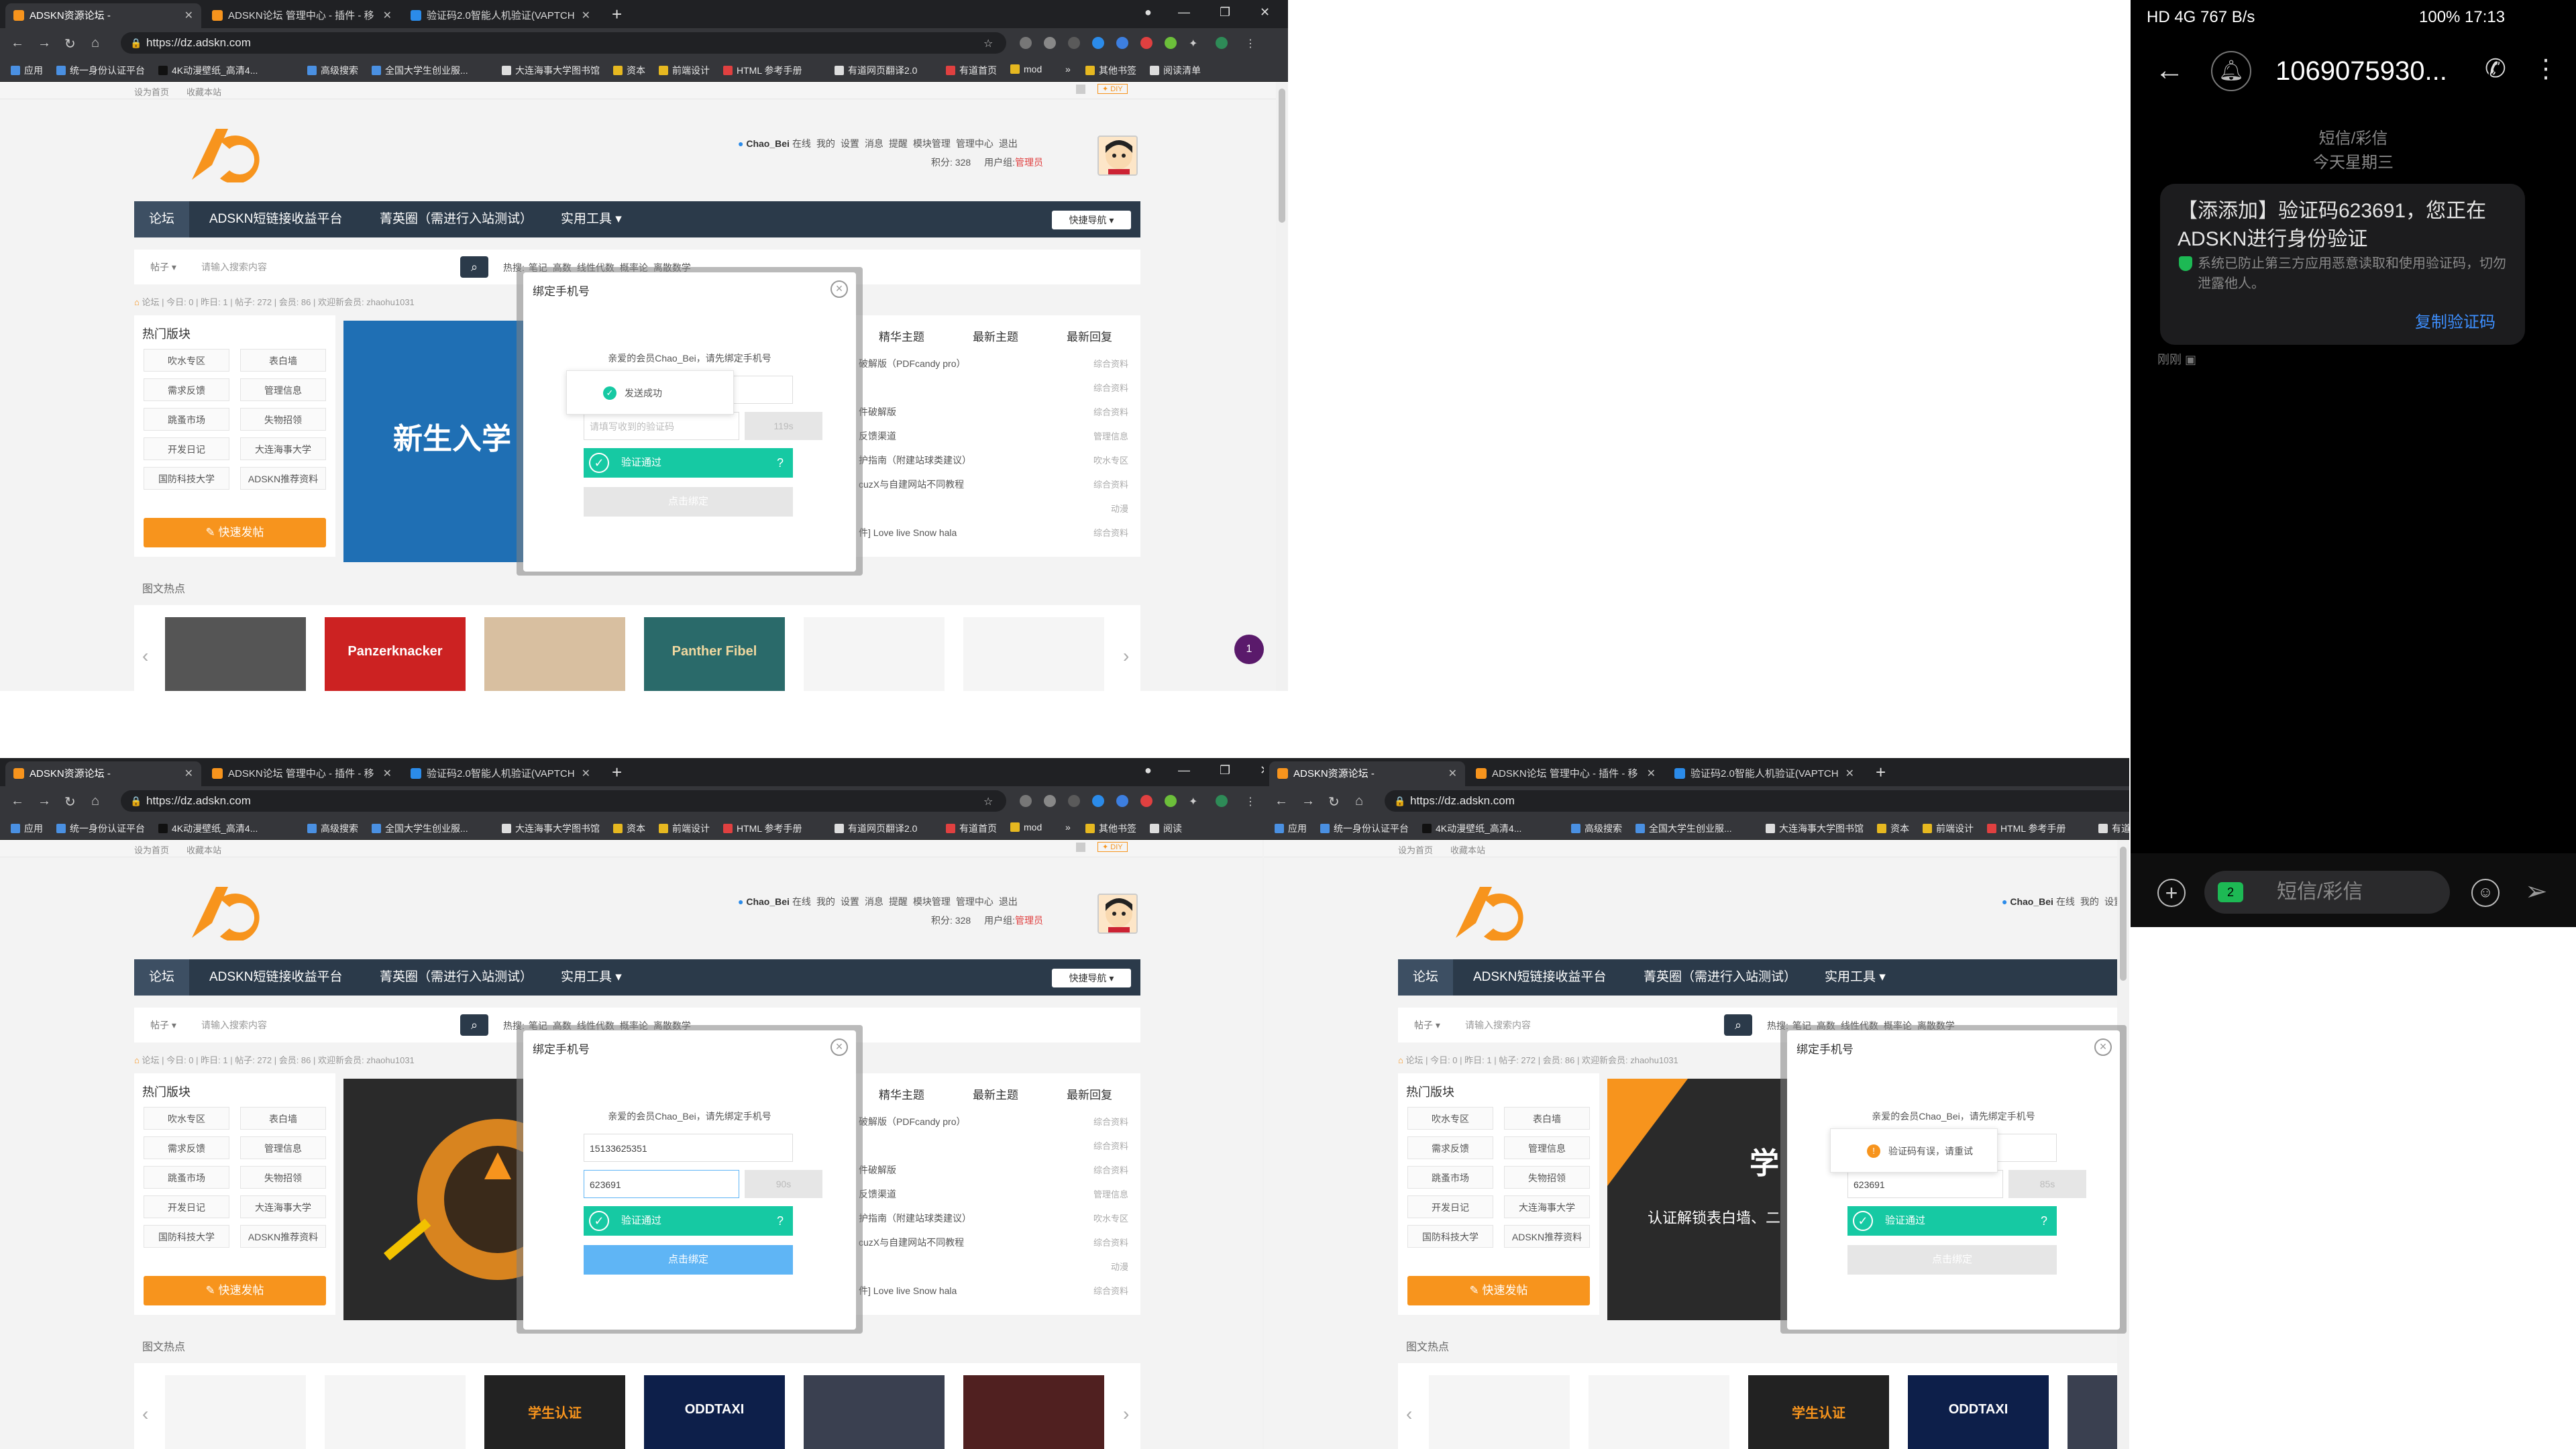 The image size is (2576, 1449). Describe the element at coordinates (1148, 770) in the screenshot. I see `record-icon: ●` at that location.